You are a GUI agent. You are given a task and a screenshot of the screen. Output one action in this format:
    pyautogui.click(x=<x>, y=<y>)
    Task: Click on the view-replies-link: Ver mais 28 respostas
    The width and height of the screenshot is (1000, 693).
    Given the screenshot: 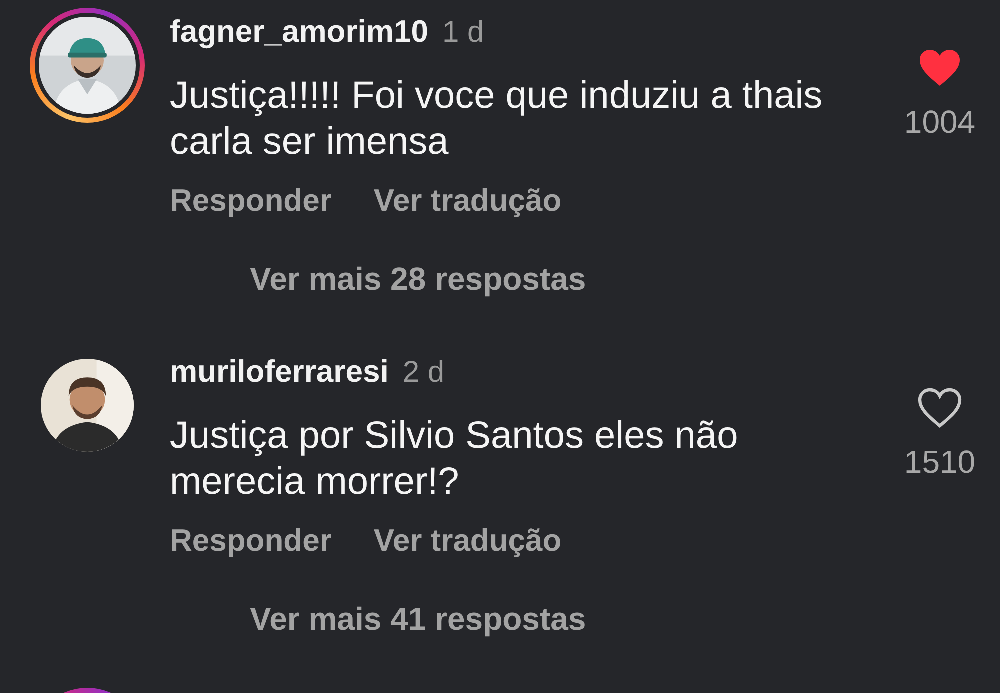 What is the action you would take?
    pyautogui.click(x=418, y=279)
    